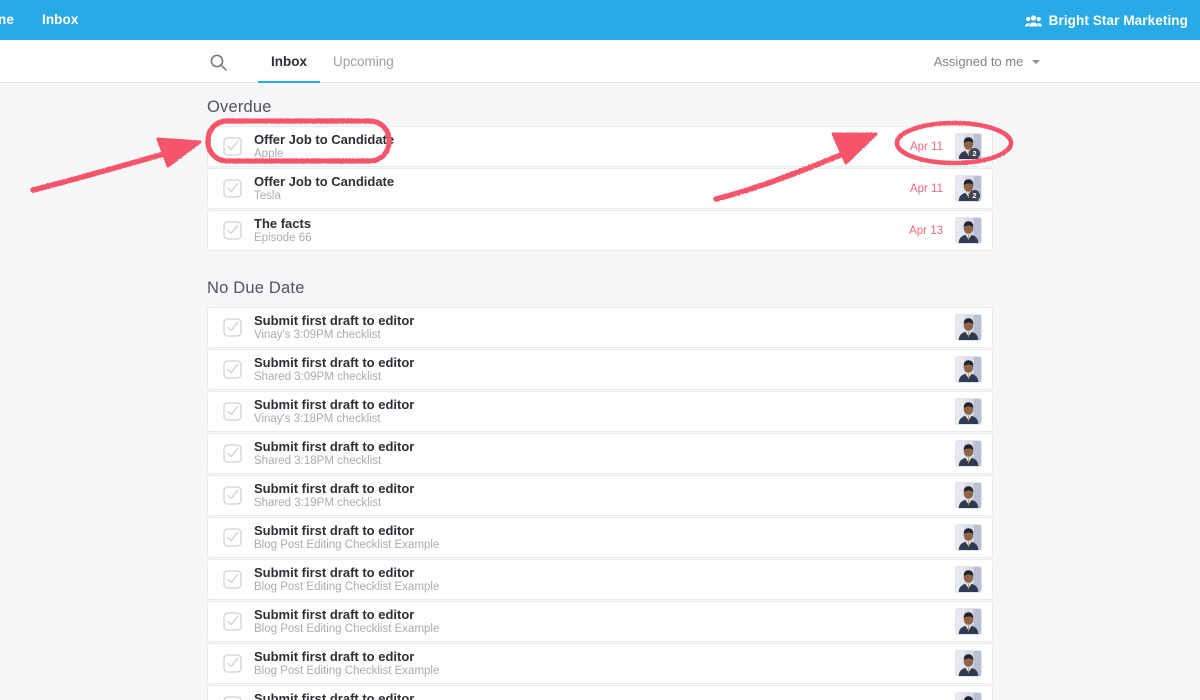 This screenshot has height=700, width=1200. I want to click on task-text: Offer Job to Candidate Apple, so click(582, 146).